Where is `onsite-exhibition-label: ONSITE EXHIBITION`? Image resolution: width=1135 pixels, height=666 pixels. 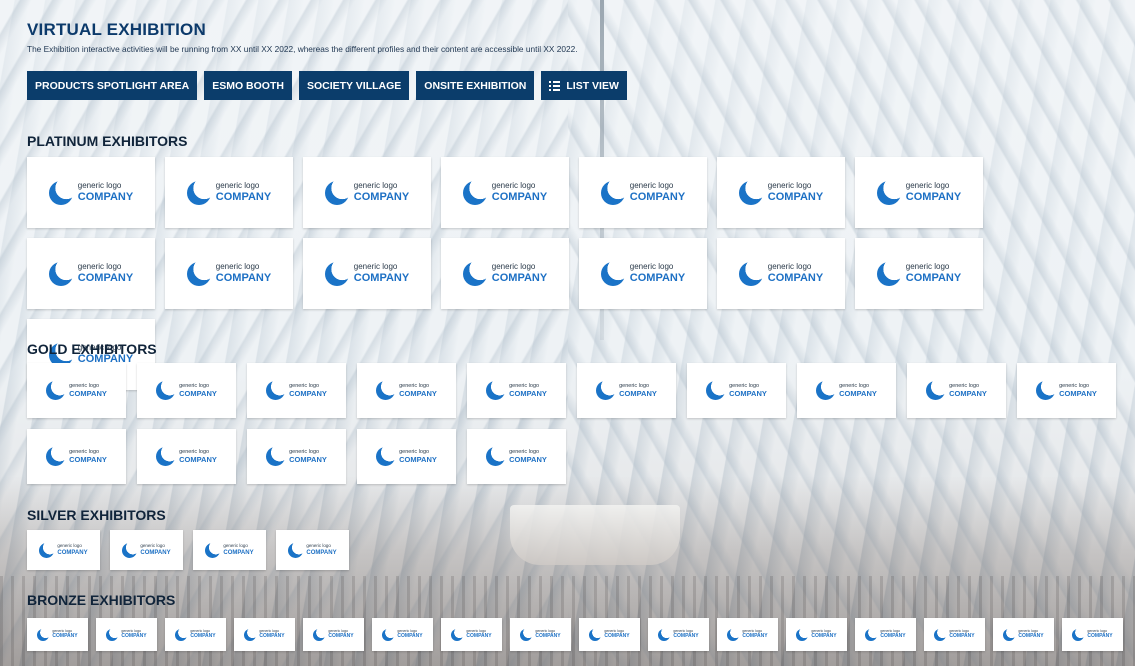 onsite-exhibition-label: ONSITE EXHIBITION is located at coordinates (475, 85).